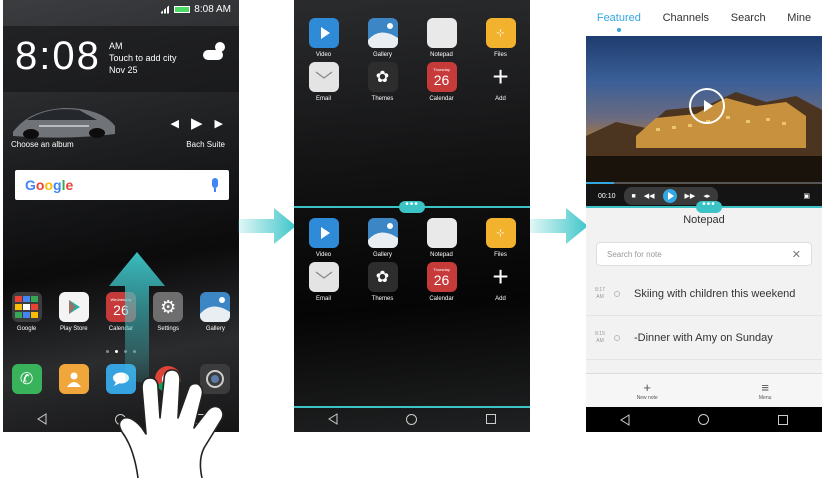 The width and height of the screenshot is (823, 478). I want to click on app-label: Themes, so click(382, 299).